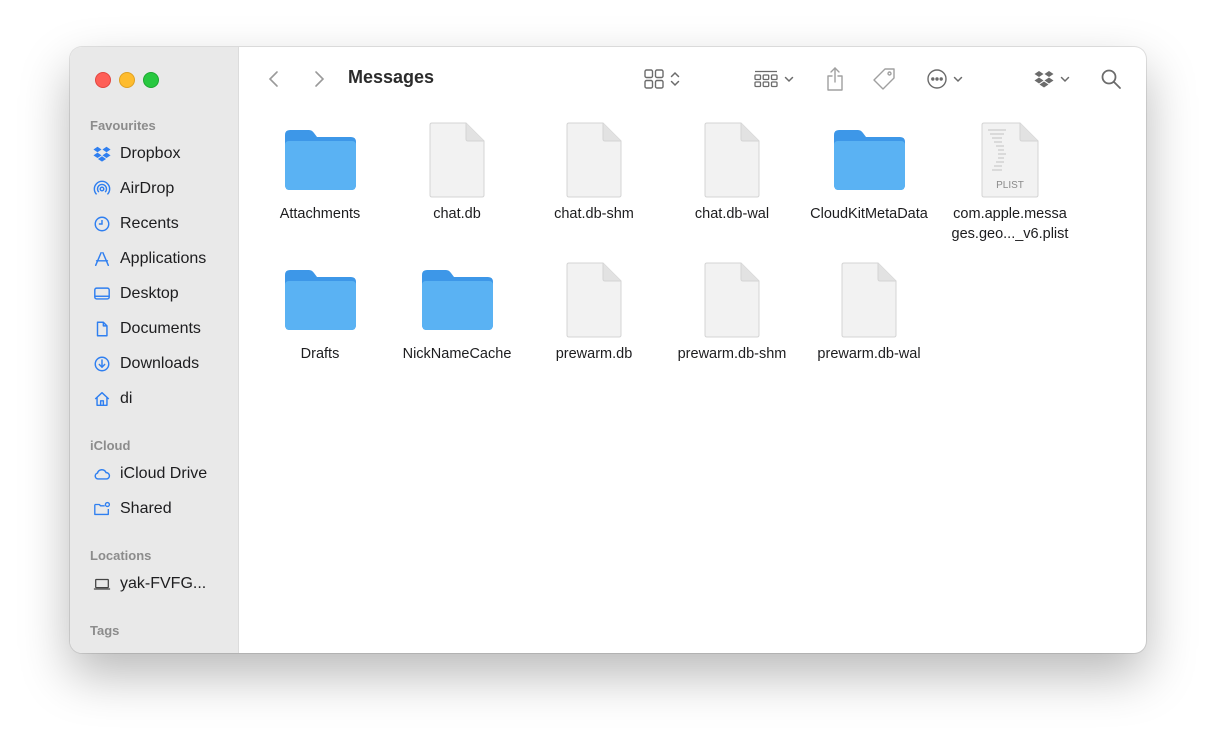 The image size is (1216, 745). I want to click on sidebar-item-applications: Applications, so click(157, 259).